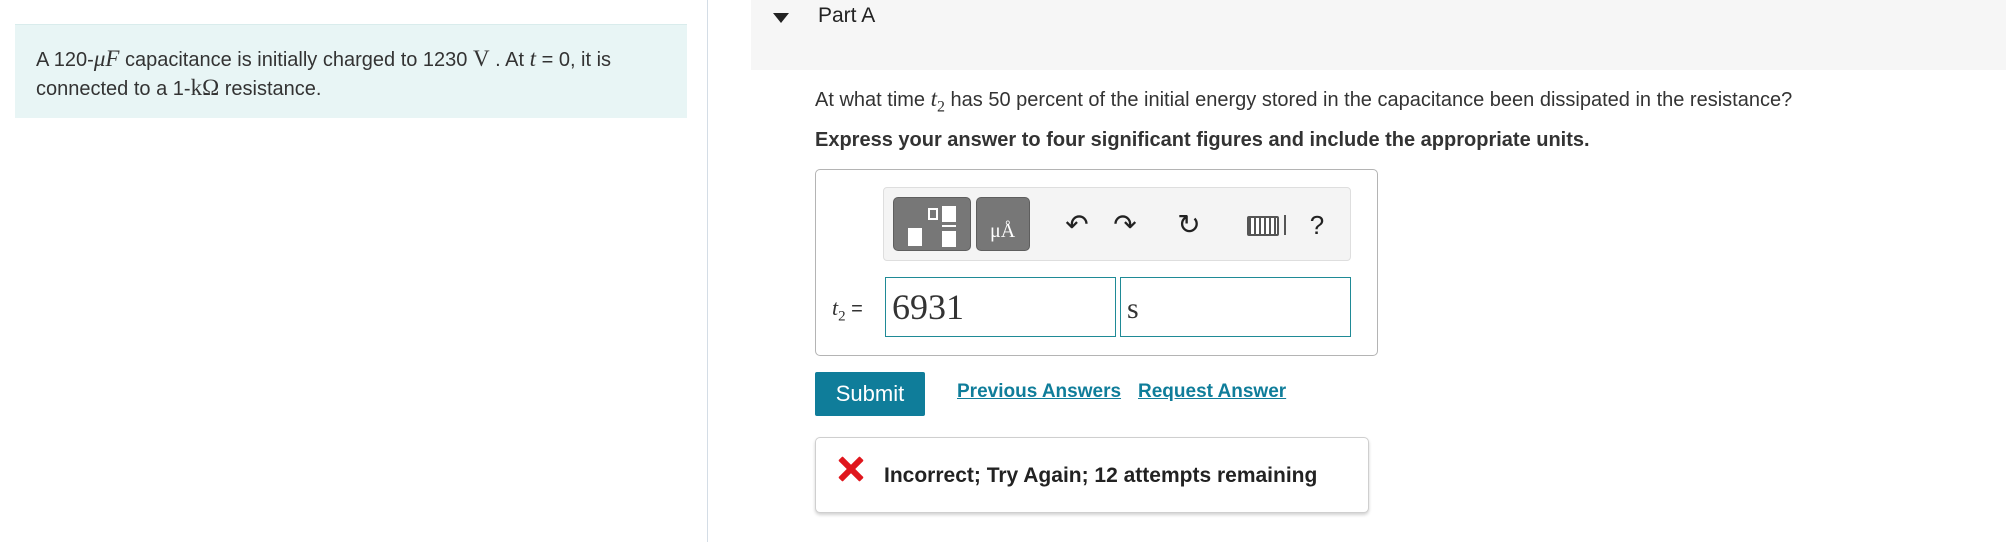 Image resolution: width=2006 pixels, height=542 pixels. What do you see at coordinates (781, 18) in the screenshot?
I see `collapse-caret-icon` at bounding box center [781, 18].